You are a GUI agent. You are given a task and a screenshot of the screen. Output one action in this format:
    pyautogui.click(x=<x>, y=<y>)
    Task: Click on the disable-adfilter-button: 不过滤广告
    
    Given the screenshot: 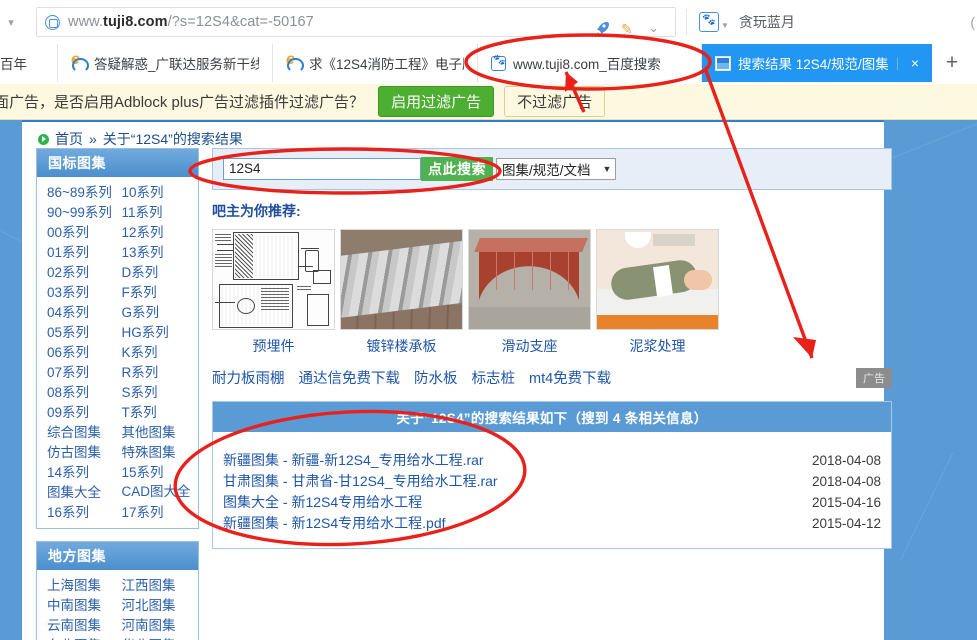 What is the action you would take?
    pyautogui.click(x=555, y=101)
    